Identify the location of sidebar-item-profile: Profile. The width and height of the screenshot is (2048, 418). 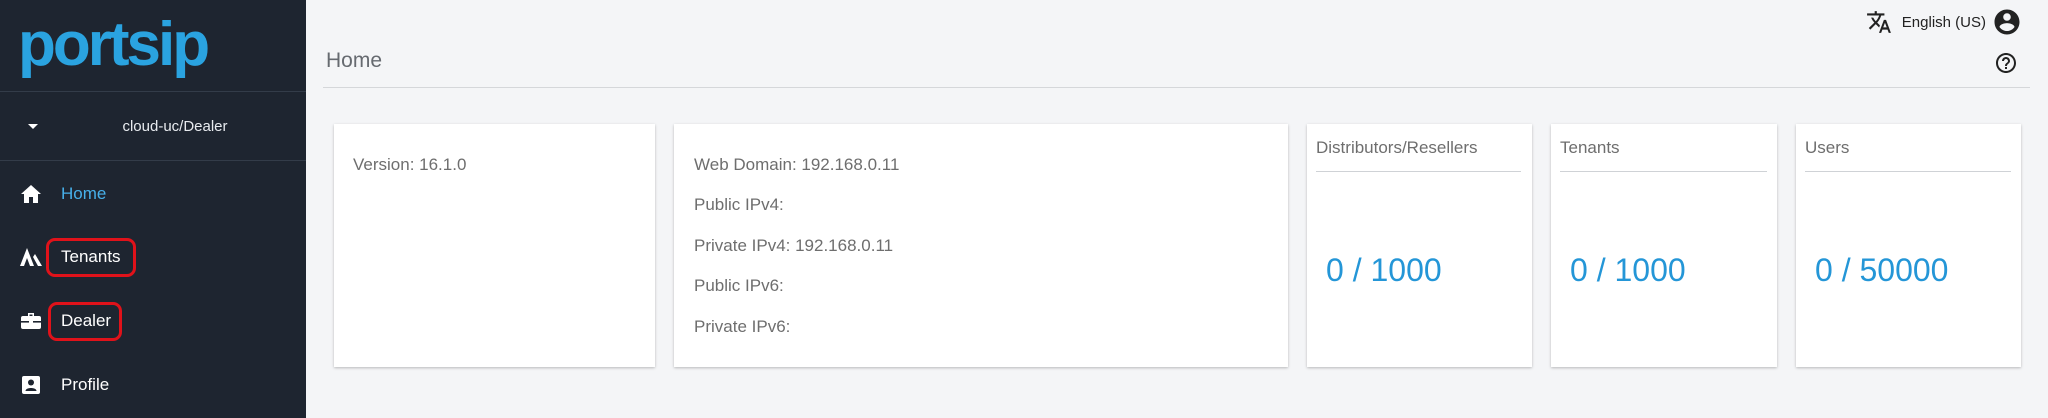
(153, 385).